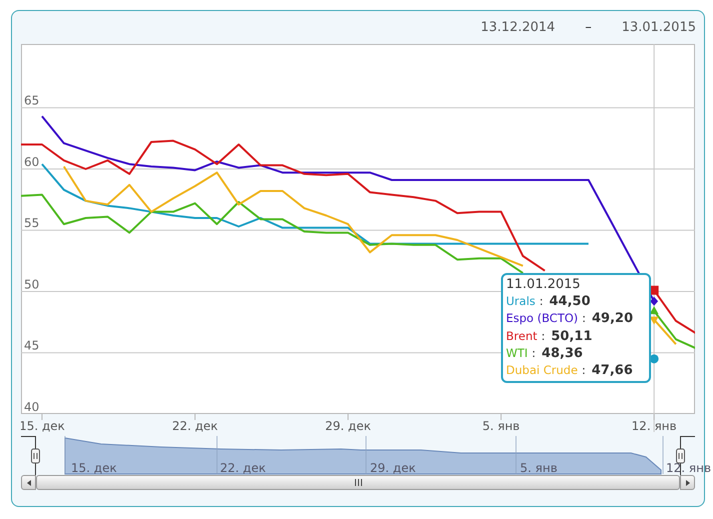  Describe the element at coordinates (542, 370) in the screenshot. I see `series-name: Dubai Crude` at that location.